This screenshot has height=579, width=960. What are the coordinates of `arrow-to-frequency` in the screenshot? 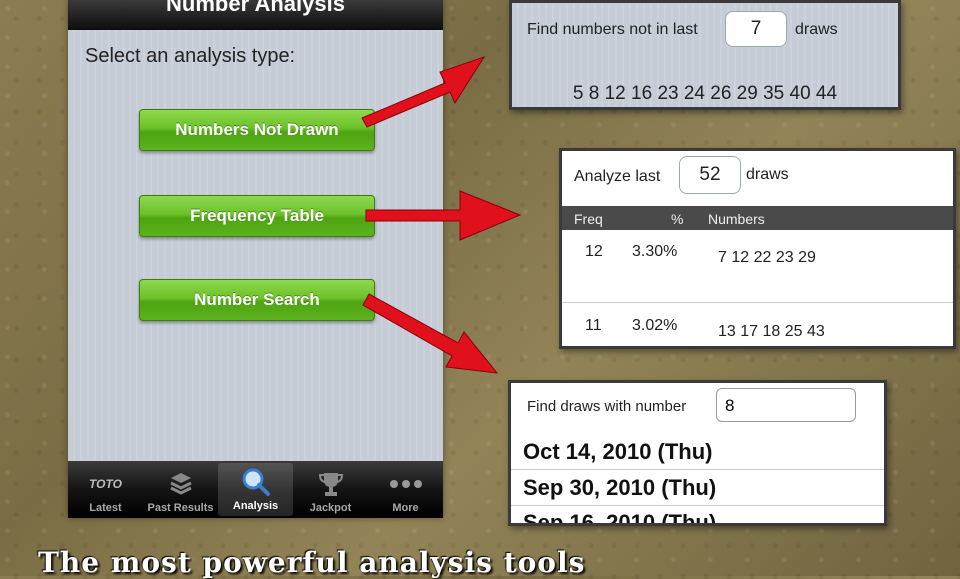 It's located at (443, 215).